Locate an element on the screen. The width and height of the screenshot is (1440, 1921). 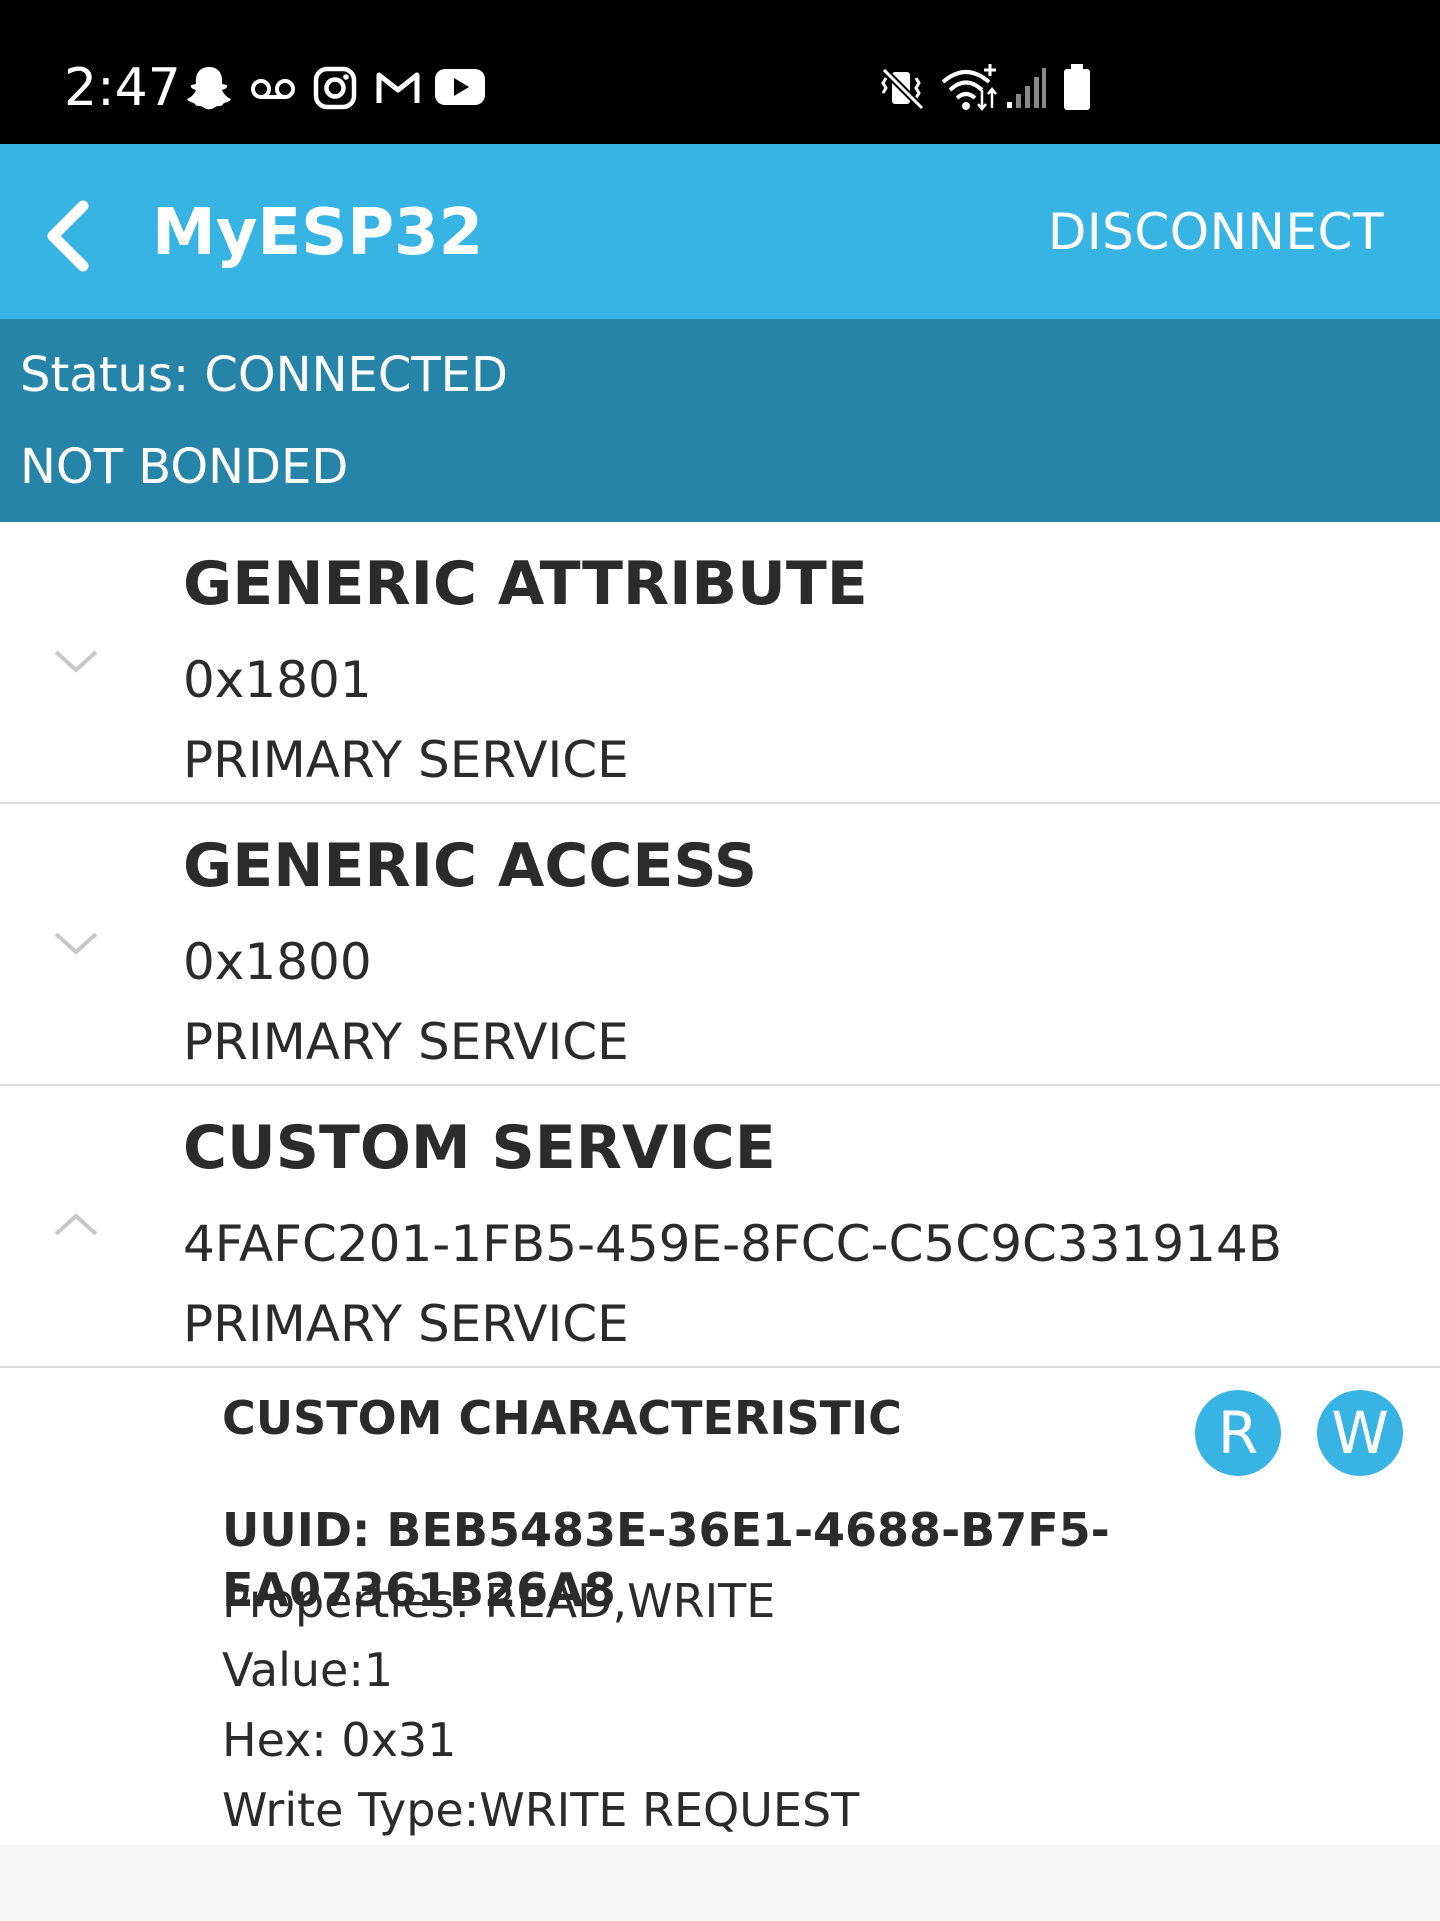
characteristic-name: CUSTOM CHARACTERISTIC is located at coordinates (562, 1418).